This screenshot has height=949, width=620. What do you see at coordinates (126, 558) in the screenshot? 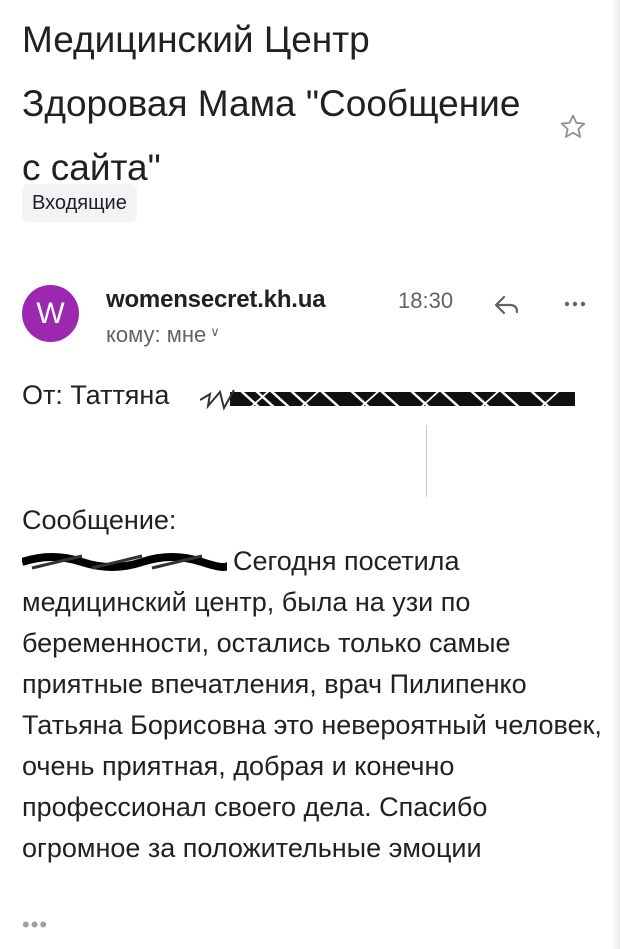
I see `redacted-phone-scribble` at bounding box center [126, 558].